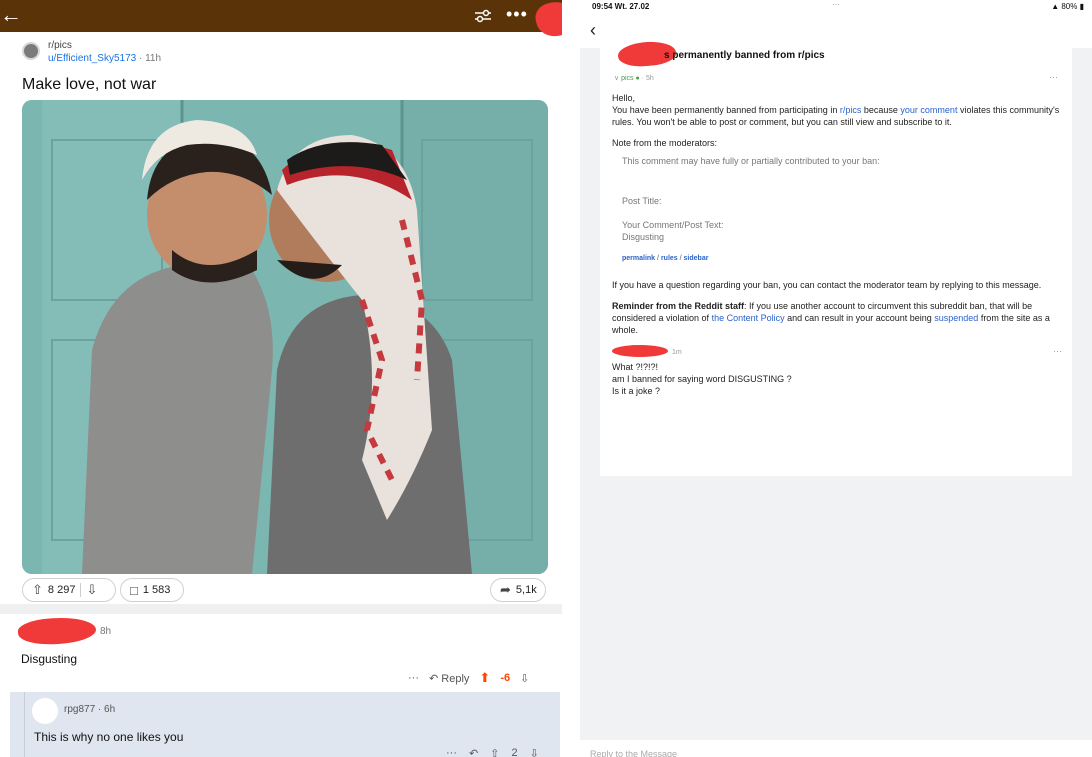 The image size is (1092, 757). I want to click on comment-text: Disgusting, so click(49, 659).